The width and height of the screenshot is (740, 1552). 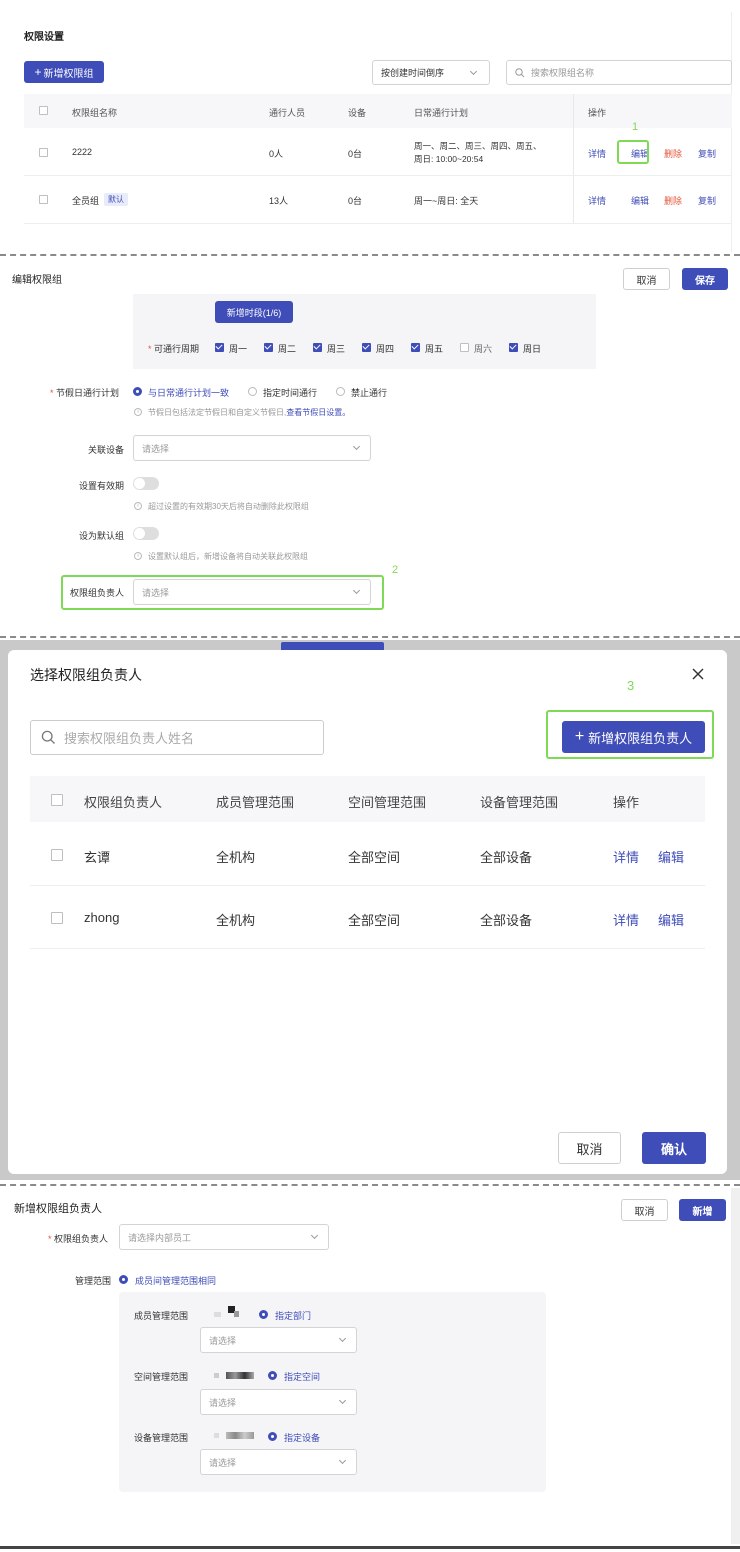 What do you see at coordinates (278, 1402) in the screenshot?
I see `space-select: 请选择` at bounding box center [278, 1402].